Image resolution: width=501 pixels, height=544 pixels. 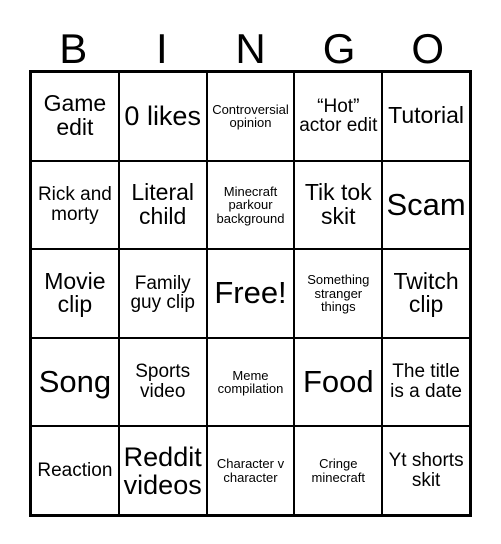 I want to click on bingo-cell-label: Controversial opinion, so click(x=250, y=116).